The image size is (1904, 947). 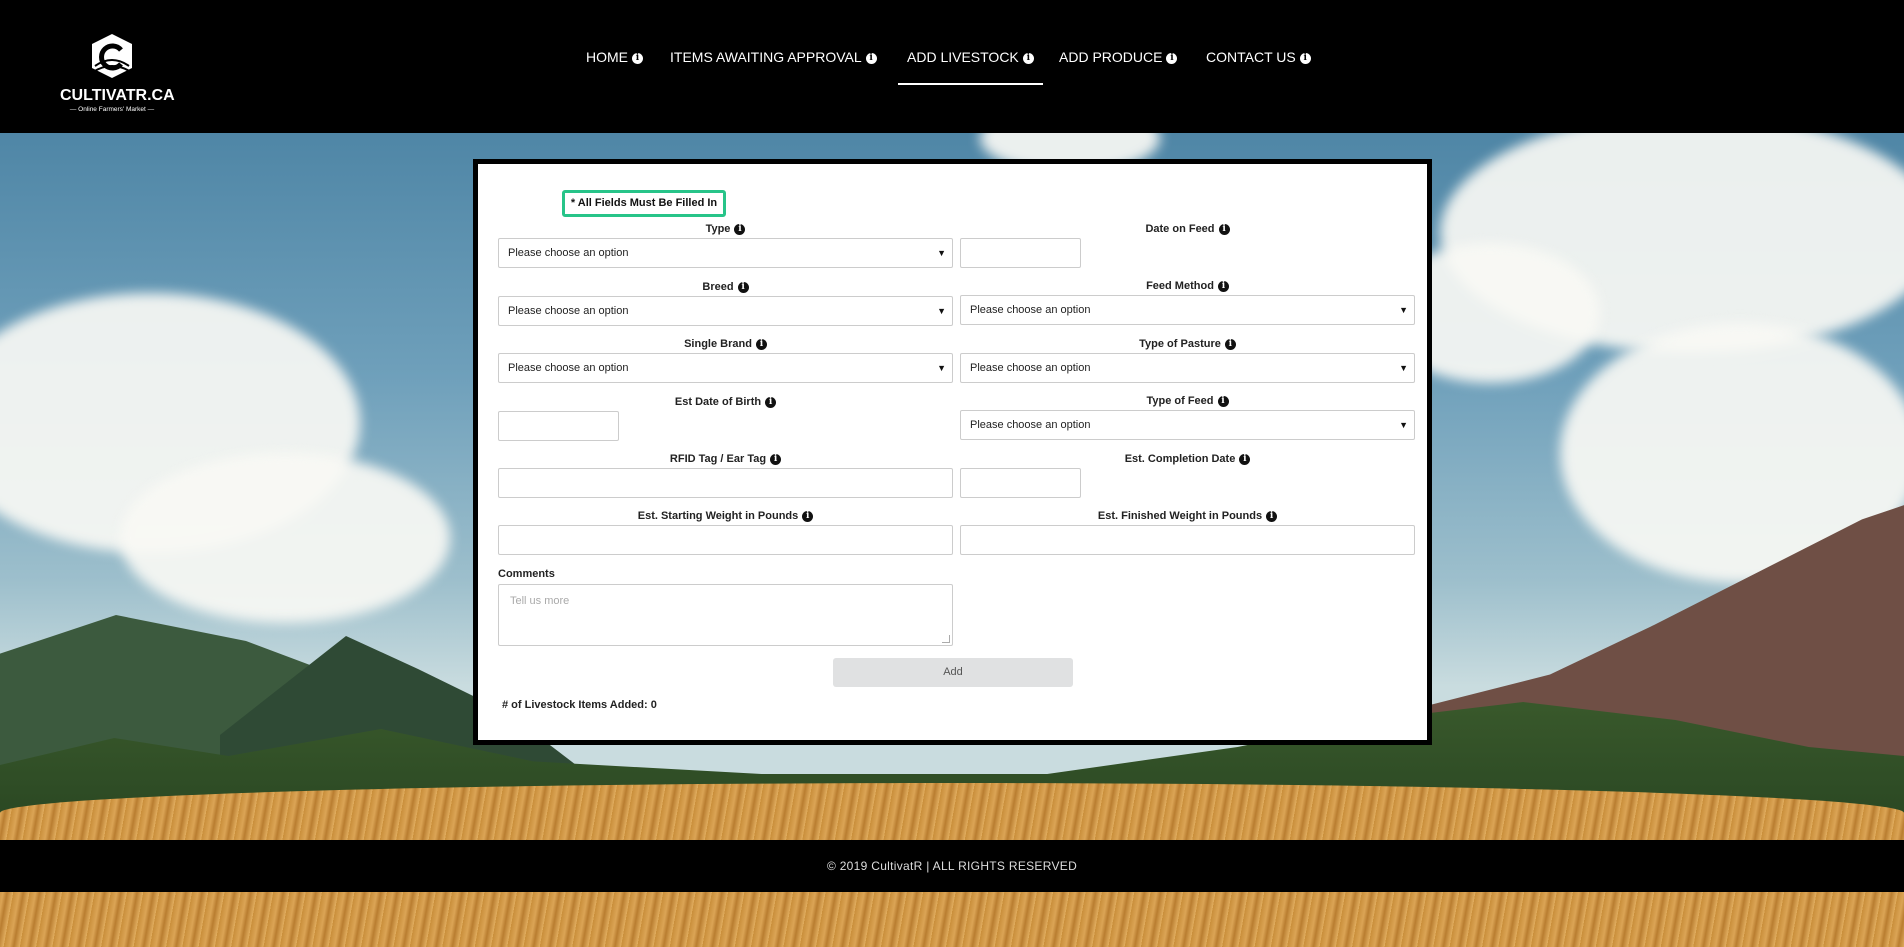 I want to click on breed-select: Please choose an option ▼, so click(x=725, y=311).